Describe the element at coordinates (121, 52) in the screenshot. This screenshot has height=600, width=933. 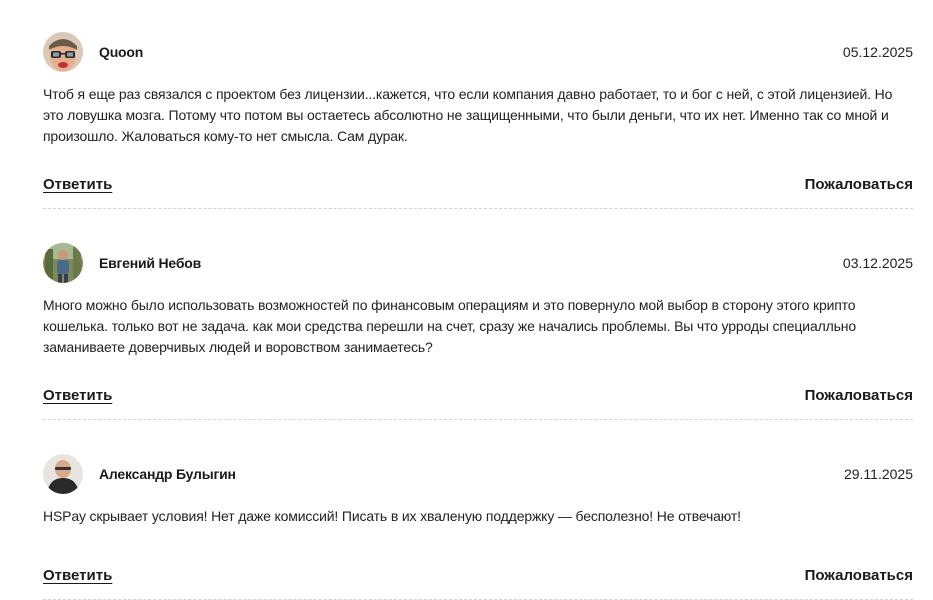
I see `comment-author: Quoon` at that location.